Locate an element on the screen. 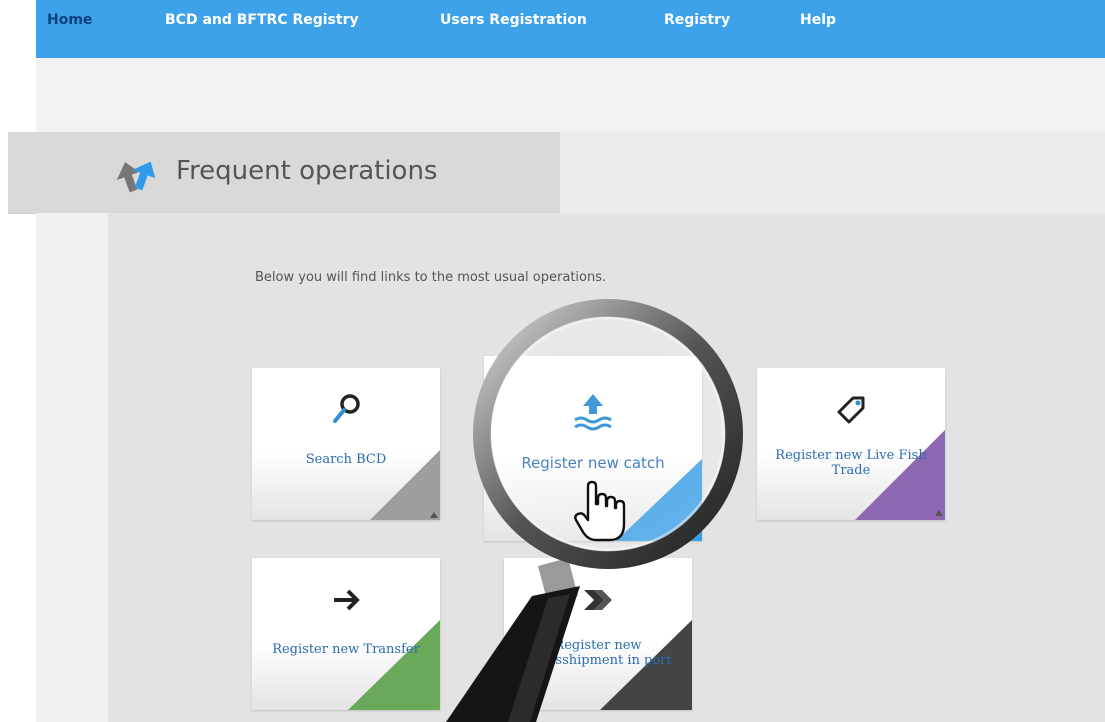 This screenshot has width=1105, height=722. register-new-catch-card: Register new catch is located at coordinates (593, 448).